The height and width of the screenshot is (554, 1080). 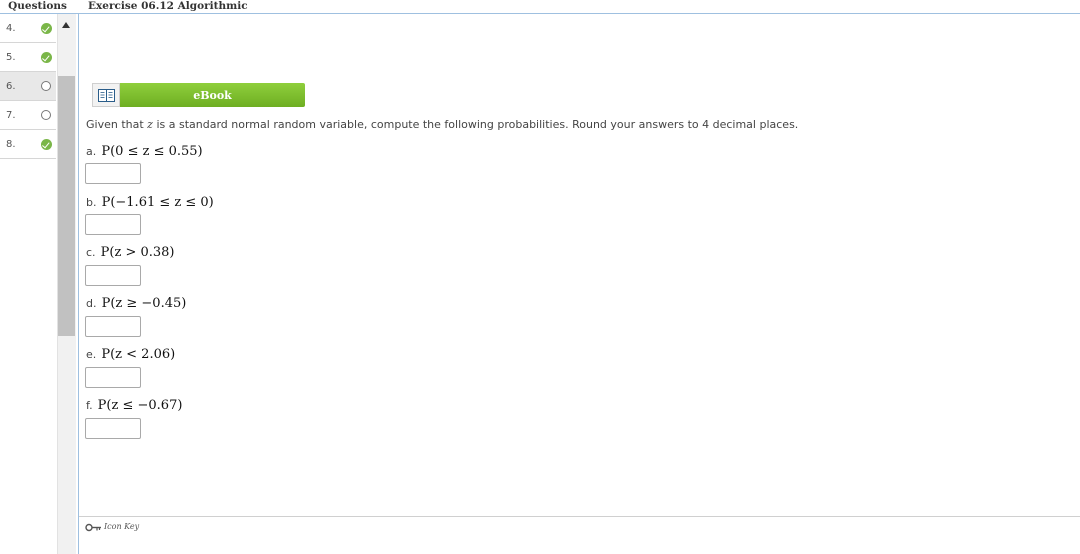 What do you see at coordinates (168, 6) in the screenshot?
I see `exercise-title: Exercise 06.12 Algorithmic` at bounding box center [168, 6].